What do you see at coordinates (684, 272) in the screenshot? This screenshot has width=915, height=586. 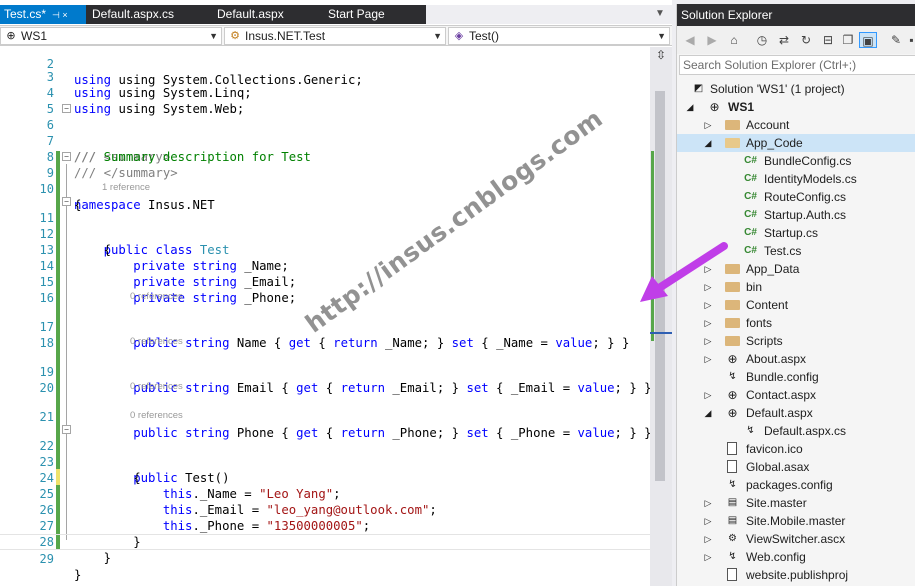 I see `annotation-arrow-icon` at bounding box center [684, 272].